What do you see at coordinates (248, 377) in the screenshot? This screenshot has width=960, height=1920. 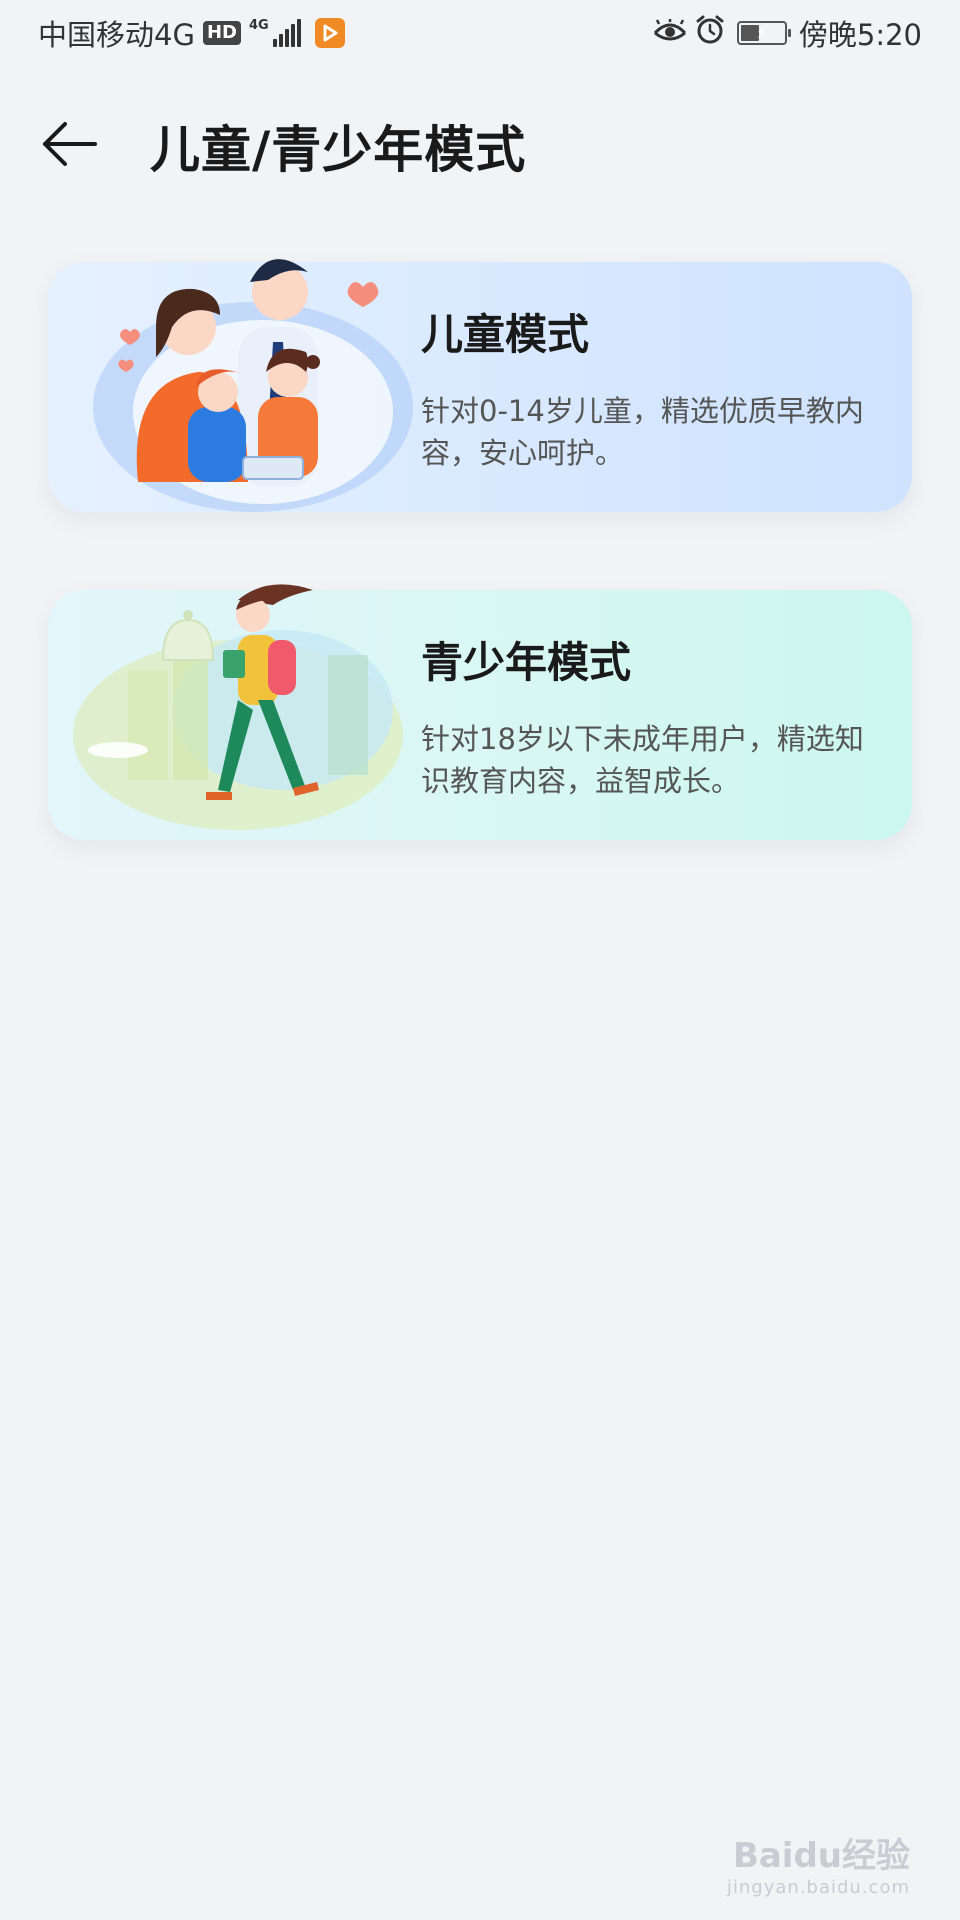 I see `family-illustration` at bounding box center [248, 377].